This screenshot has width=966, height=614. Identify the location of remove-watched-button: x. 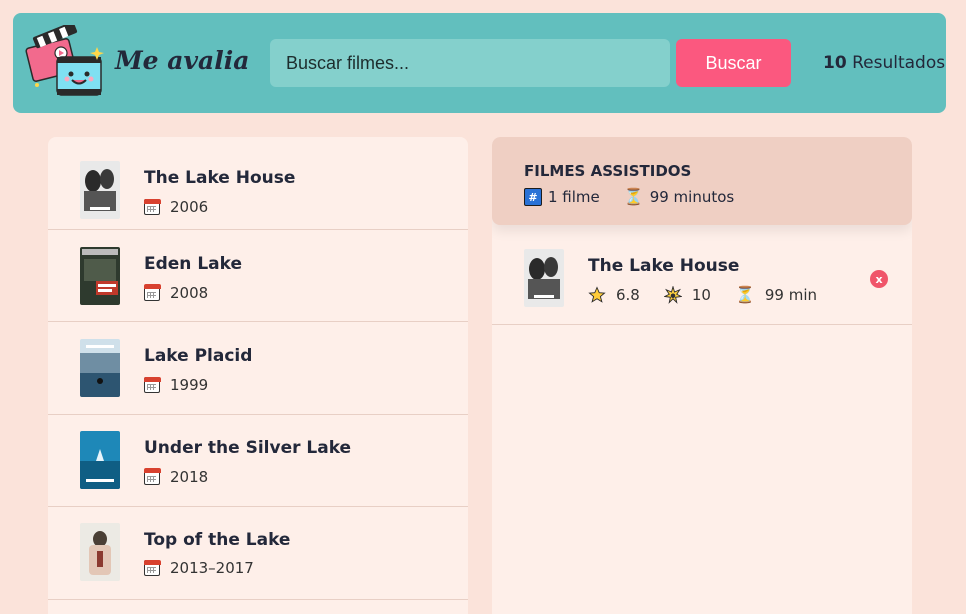
(879, 279).